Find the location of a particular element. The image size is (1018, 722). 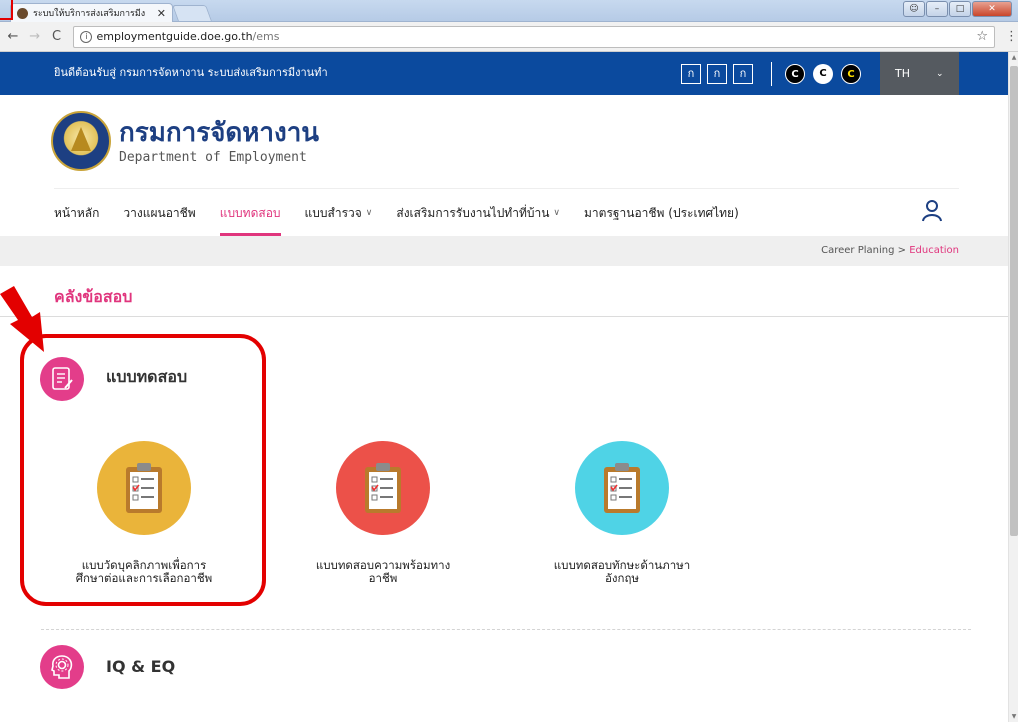

site-logo: กรมการจัดหางาน Department of Employment is located at coordinates (185, 141).